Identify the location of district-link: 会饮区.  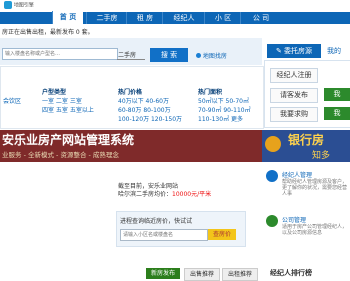
(12, 100).